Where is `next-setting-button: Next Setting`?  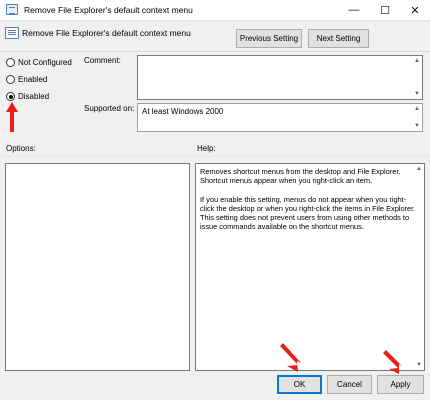 next-setting-button: Next Setting is located at coordinates (338, 38).